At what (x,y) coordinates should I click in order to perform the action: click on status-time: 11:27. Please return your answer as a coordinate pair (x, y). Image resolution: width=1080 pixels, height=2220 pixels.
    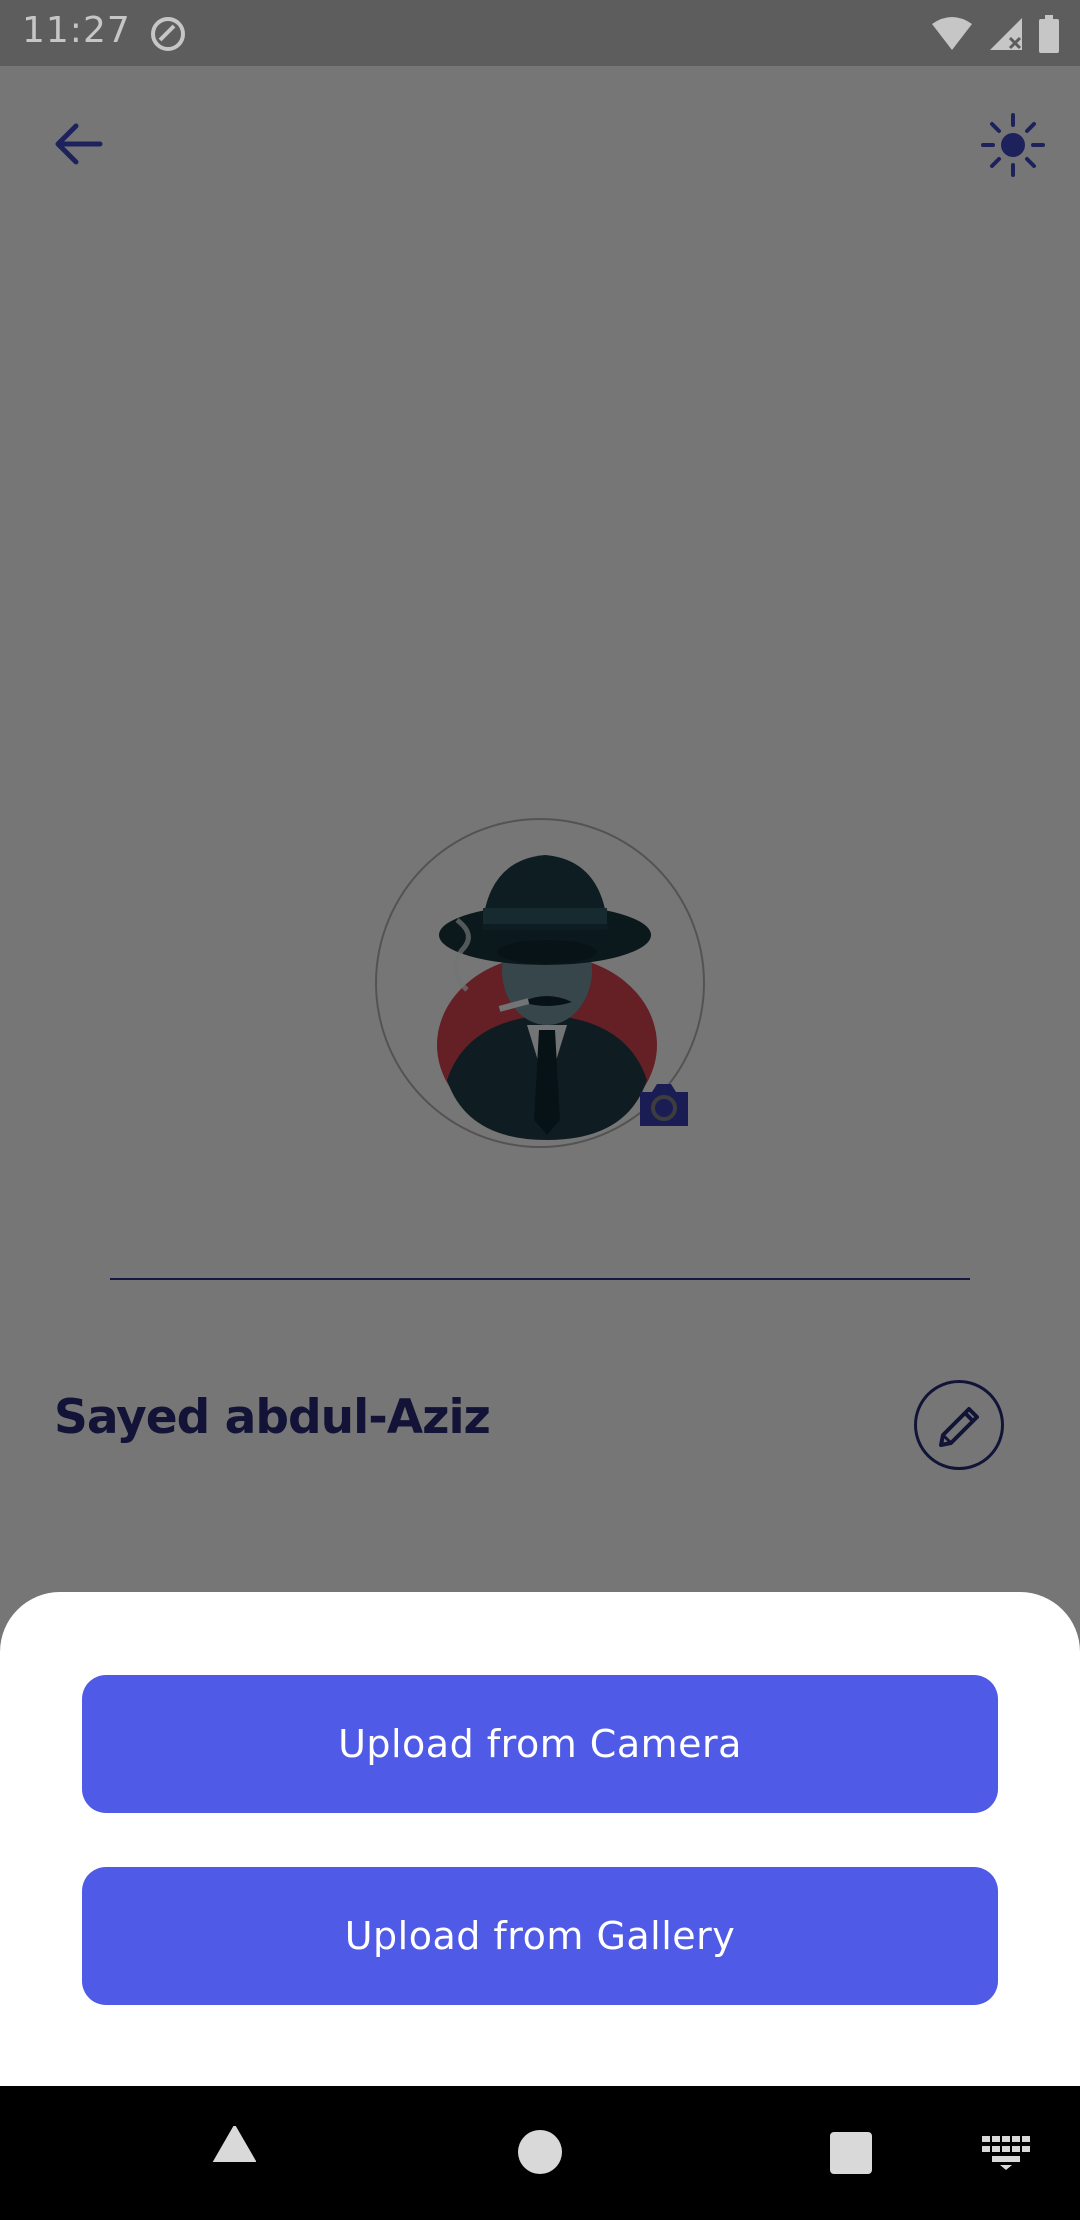
    Looking at the image, I should click on (76, 30).